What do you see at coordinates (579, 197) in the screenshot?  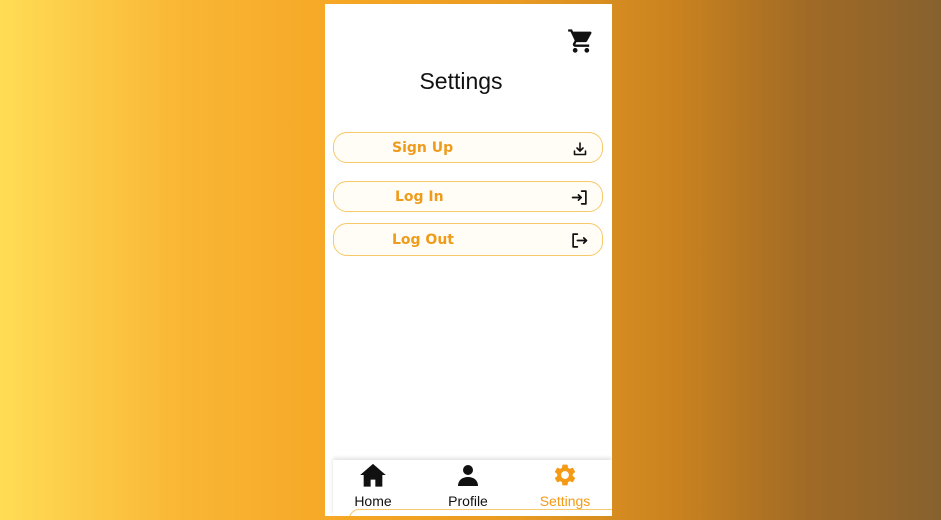 I see `login-icon` at bounding box center [579, 197].